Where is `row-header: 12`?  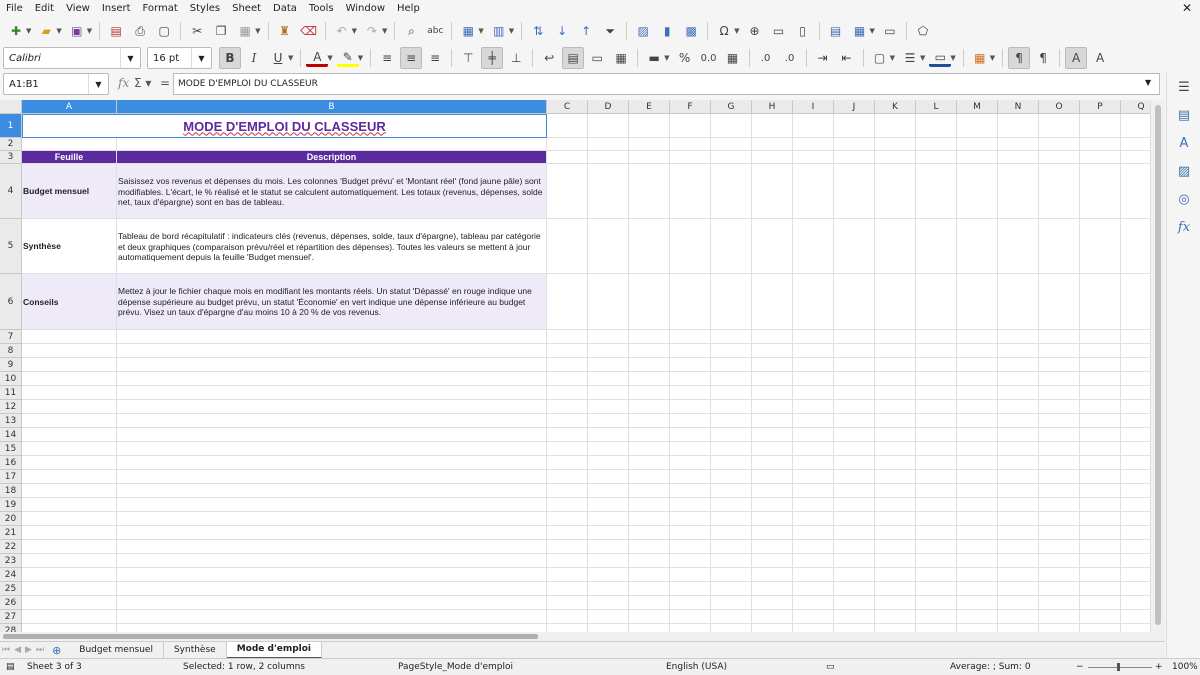 row-header: 12 is located at coordinates (11, 407).